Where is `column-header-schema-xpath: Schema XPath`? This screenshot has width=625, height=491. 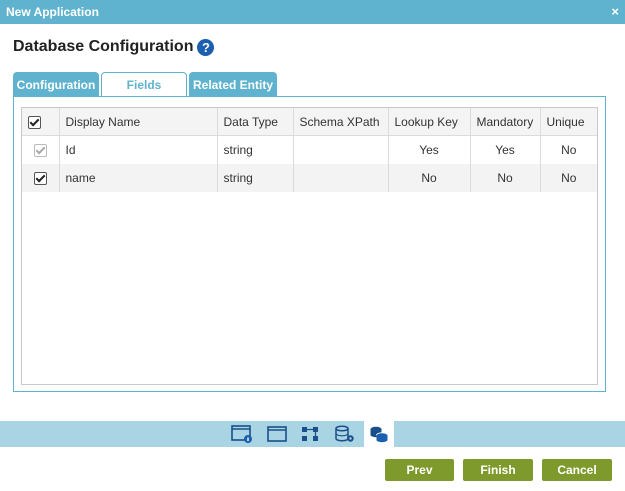
column-header-schema-xpath: Schema XPath is located at coordinates (341, 122).